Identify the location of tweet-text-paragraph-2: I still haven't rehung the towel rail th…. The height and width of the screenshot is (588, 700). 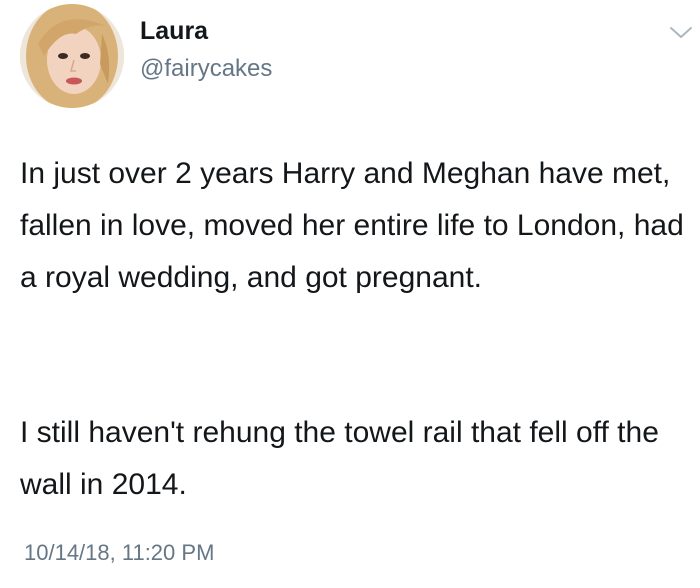
(339, 458).